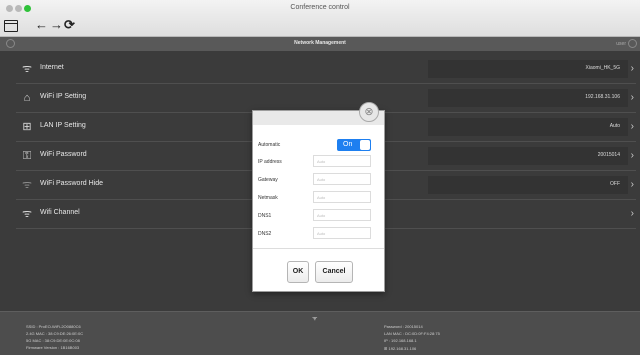  Describe the element at coordinates (27, 185) in the screenshot. I see `wifi-hide-icon: ᯤ` at that location.